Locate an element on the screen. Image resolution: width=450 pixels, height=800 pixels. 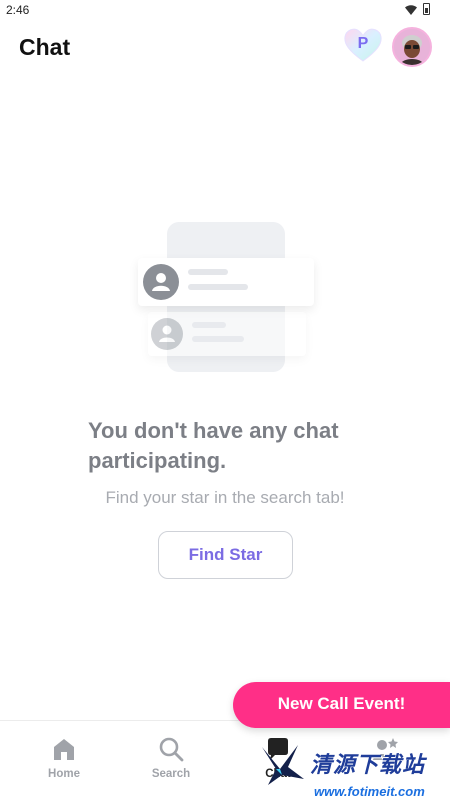
empty-chat-illustration is located at coordinates (227, 298).